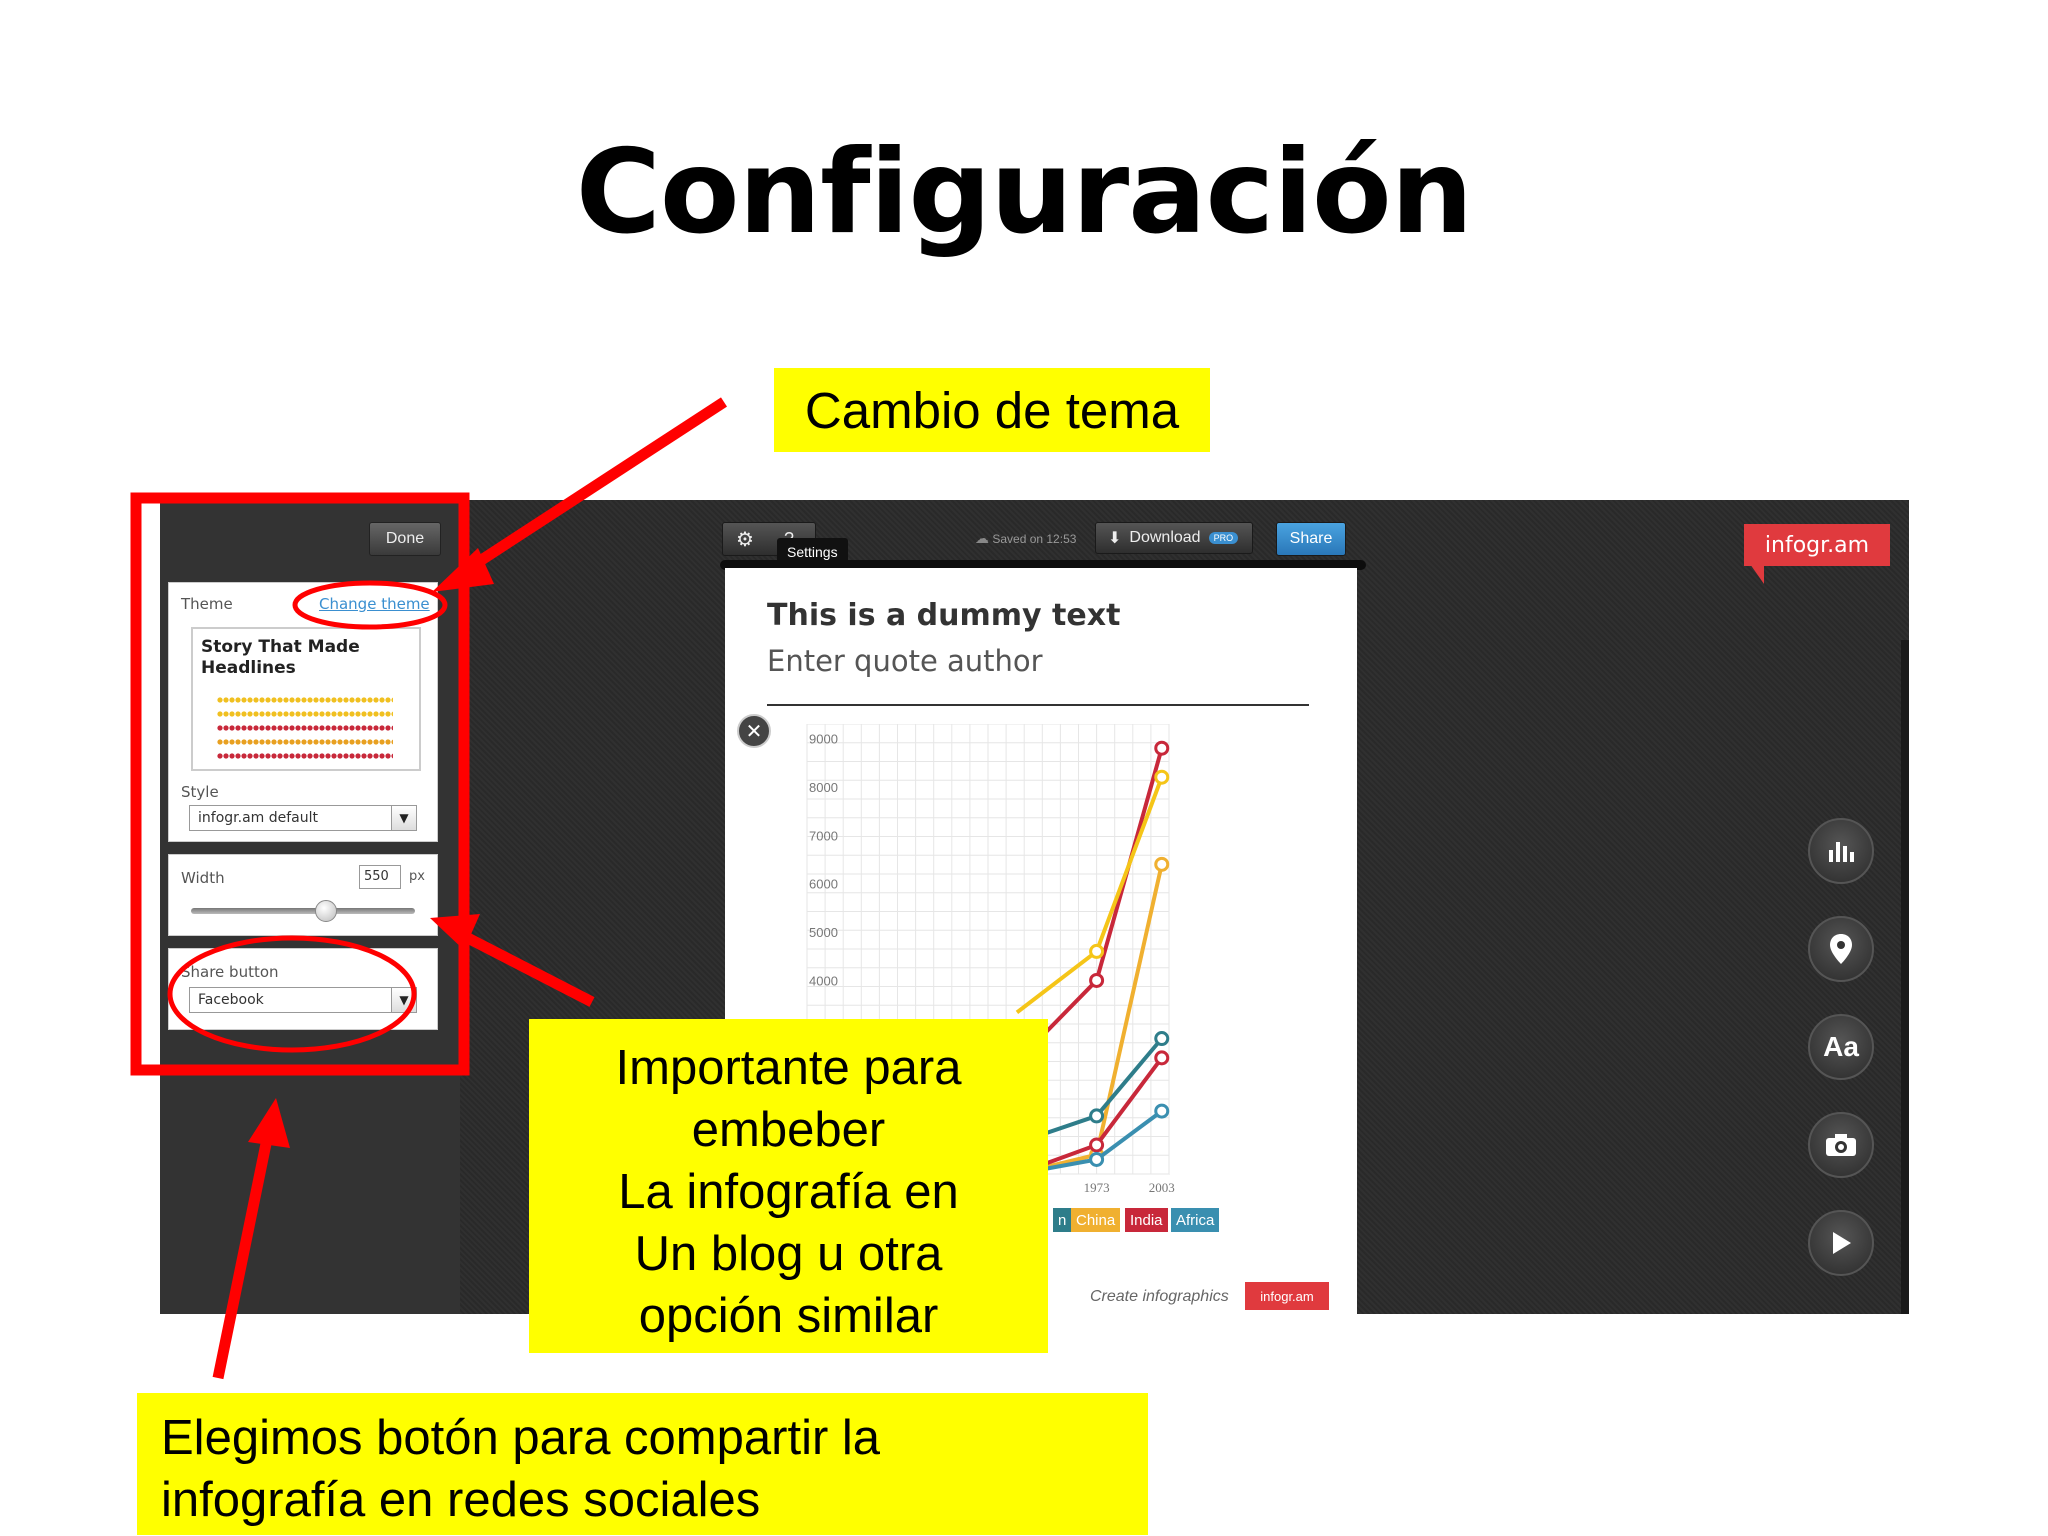  I want to click on y-tick-label: 7000, so click(823, 835).